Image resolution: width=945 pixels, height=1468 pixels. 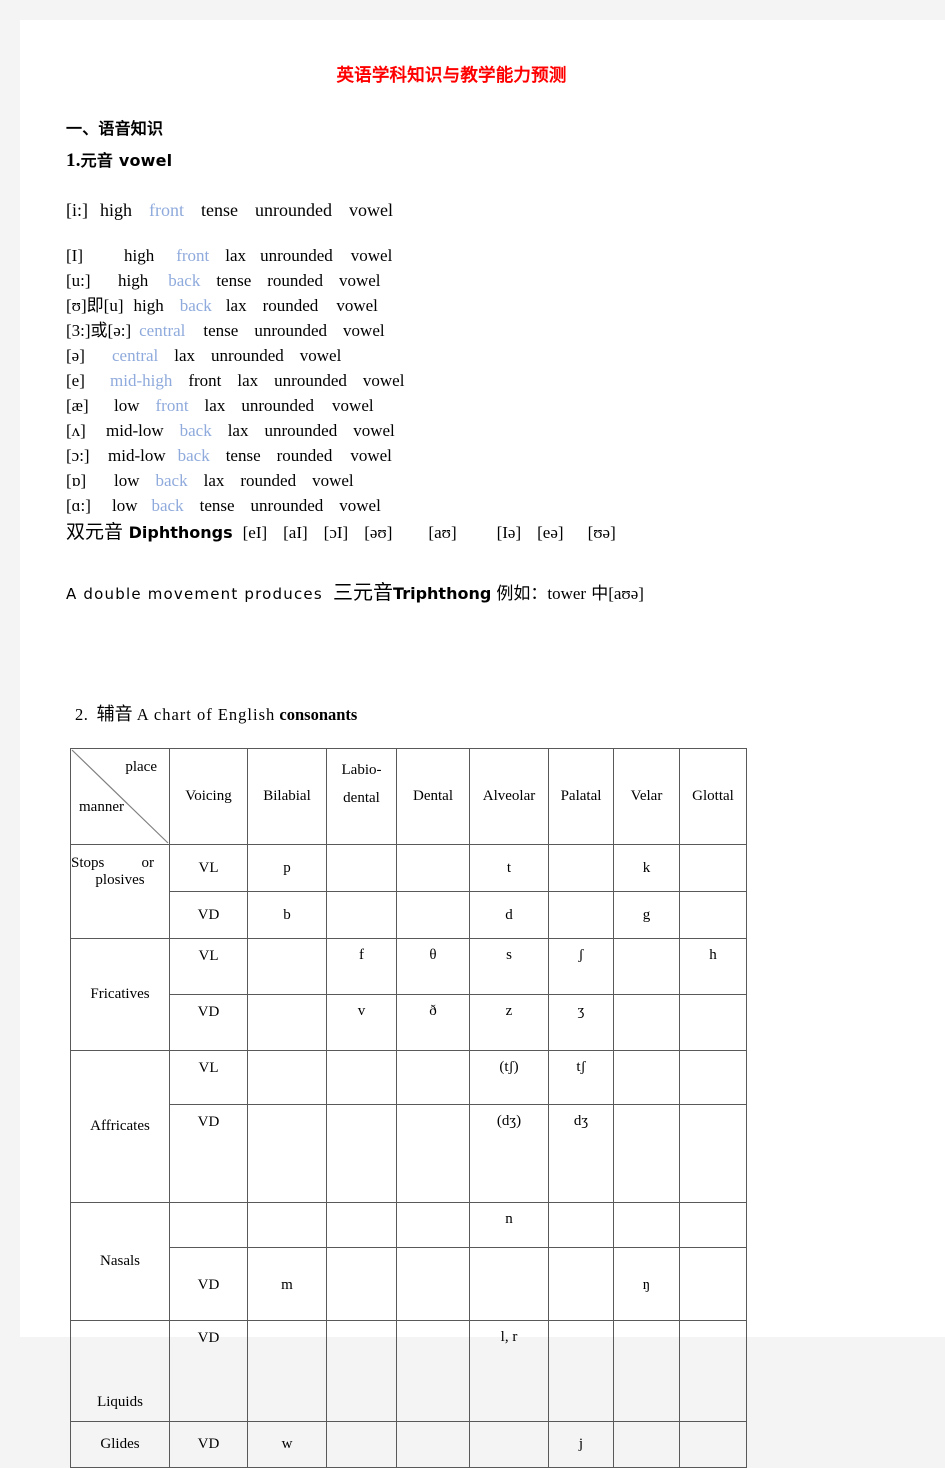 I want to click on table-column-header: Palatal, so click(x=581, y=797).